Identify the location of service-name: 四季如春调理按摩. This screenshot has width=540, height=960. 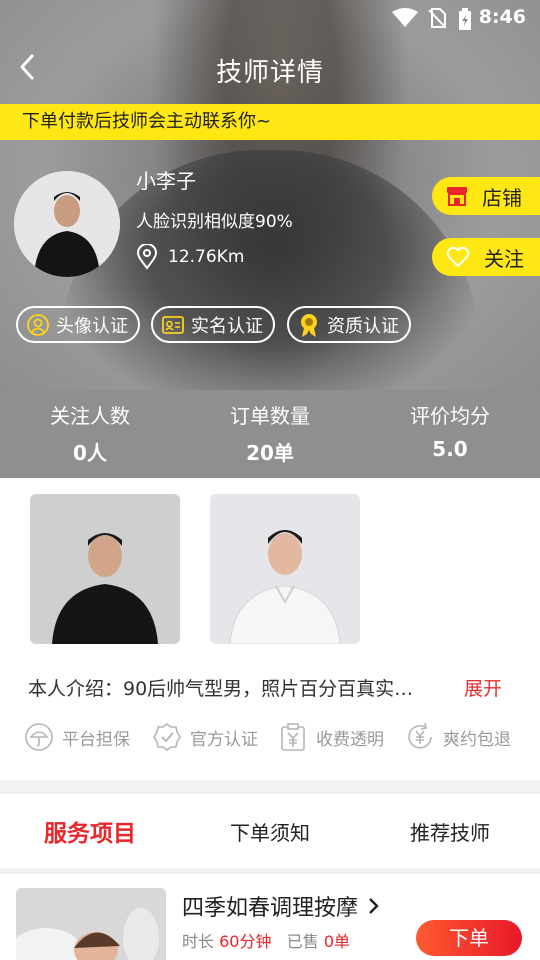
(270, 908).